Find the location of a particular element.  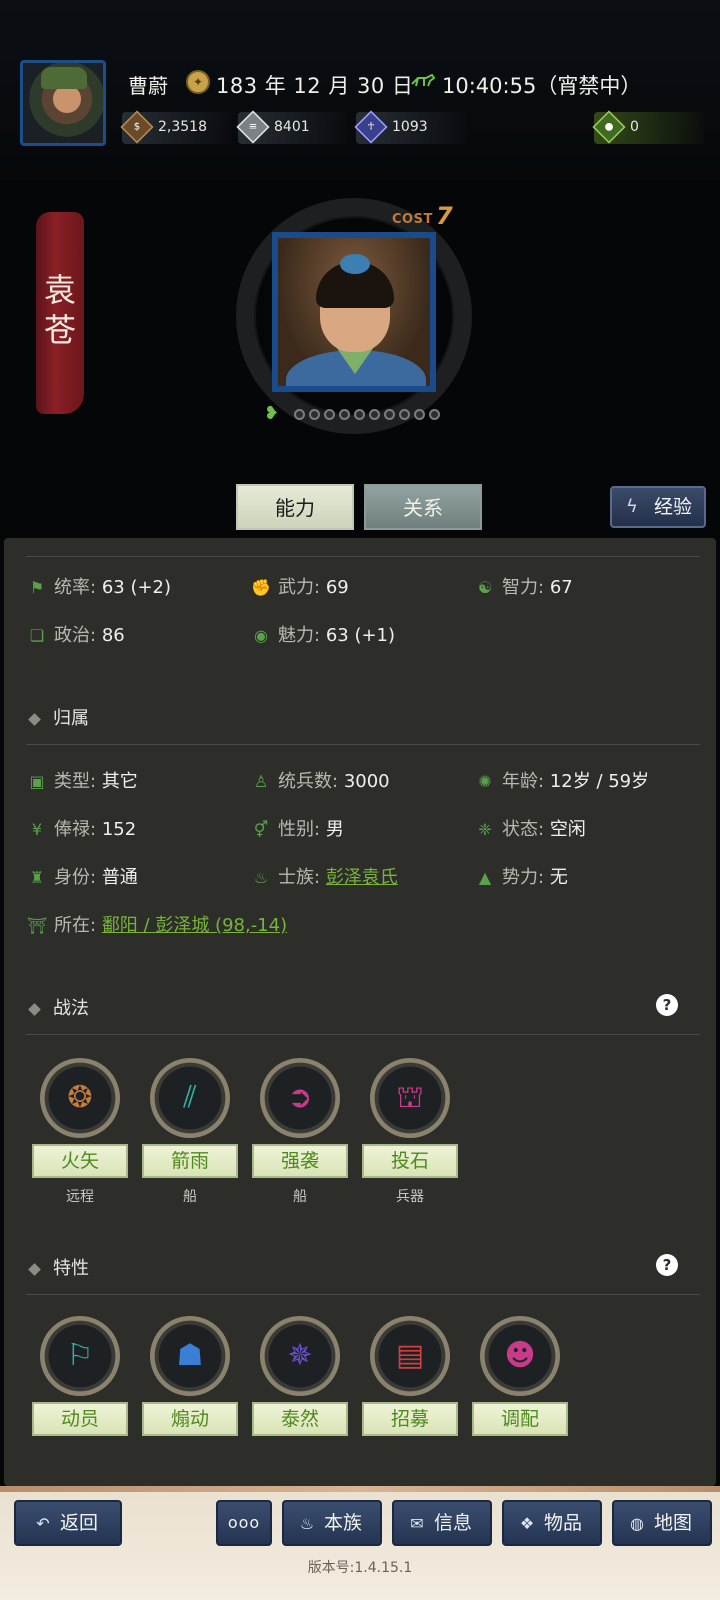

field-location: ⛩ 所在: 鄱阳 / 彭泽城 (98,-14) is located at coordinates (156, 926).